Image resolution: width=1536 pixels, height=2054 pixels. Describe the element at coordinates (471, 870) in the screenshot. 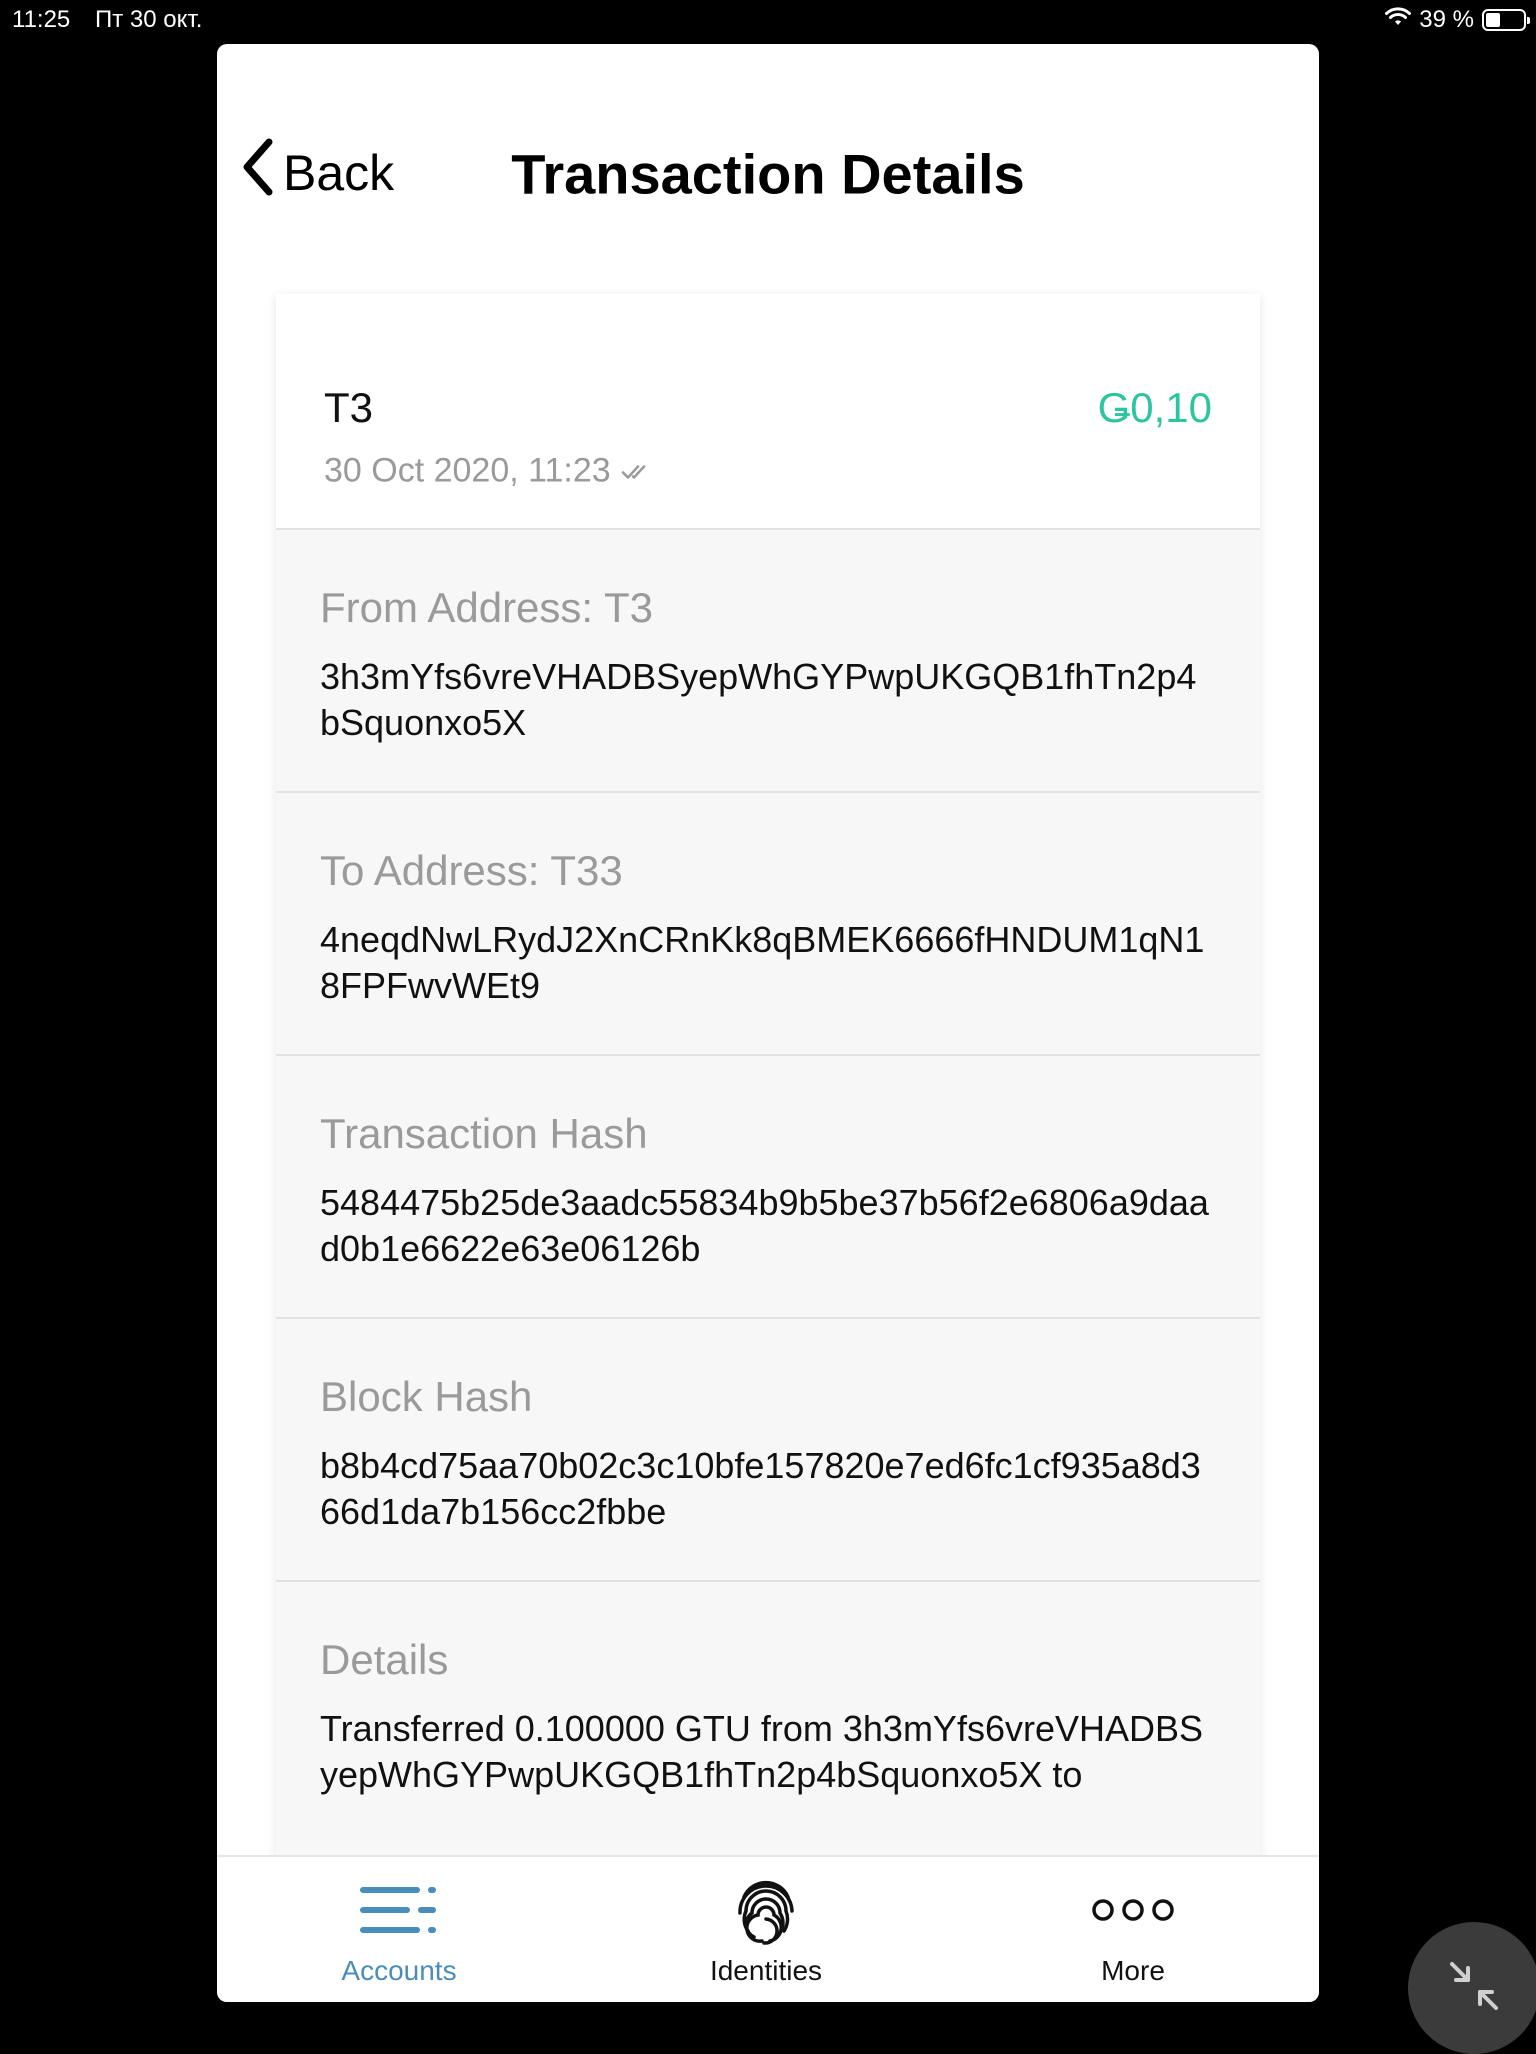

I see `to-address-label: To Address: T33` at that location.